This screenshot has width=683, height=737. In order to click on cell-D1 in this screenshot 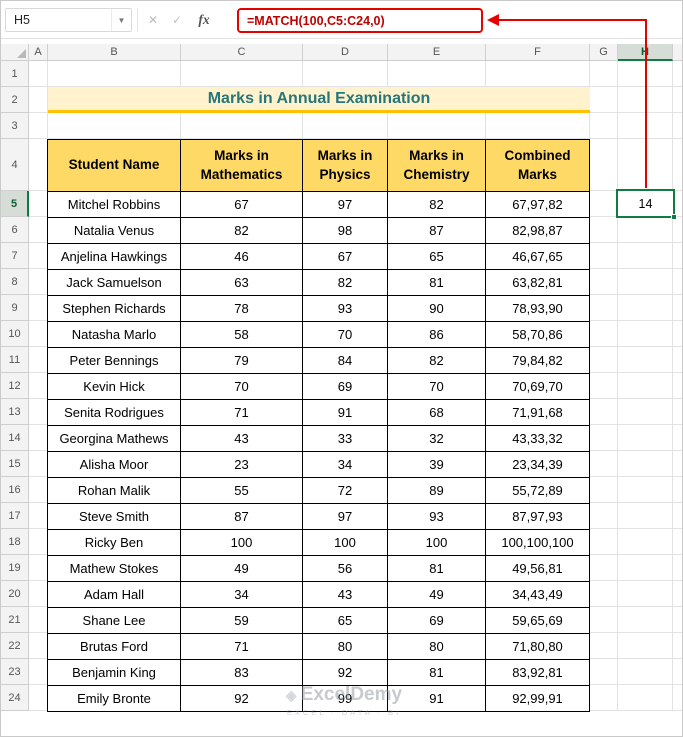, I will do `click(345, 74)`.